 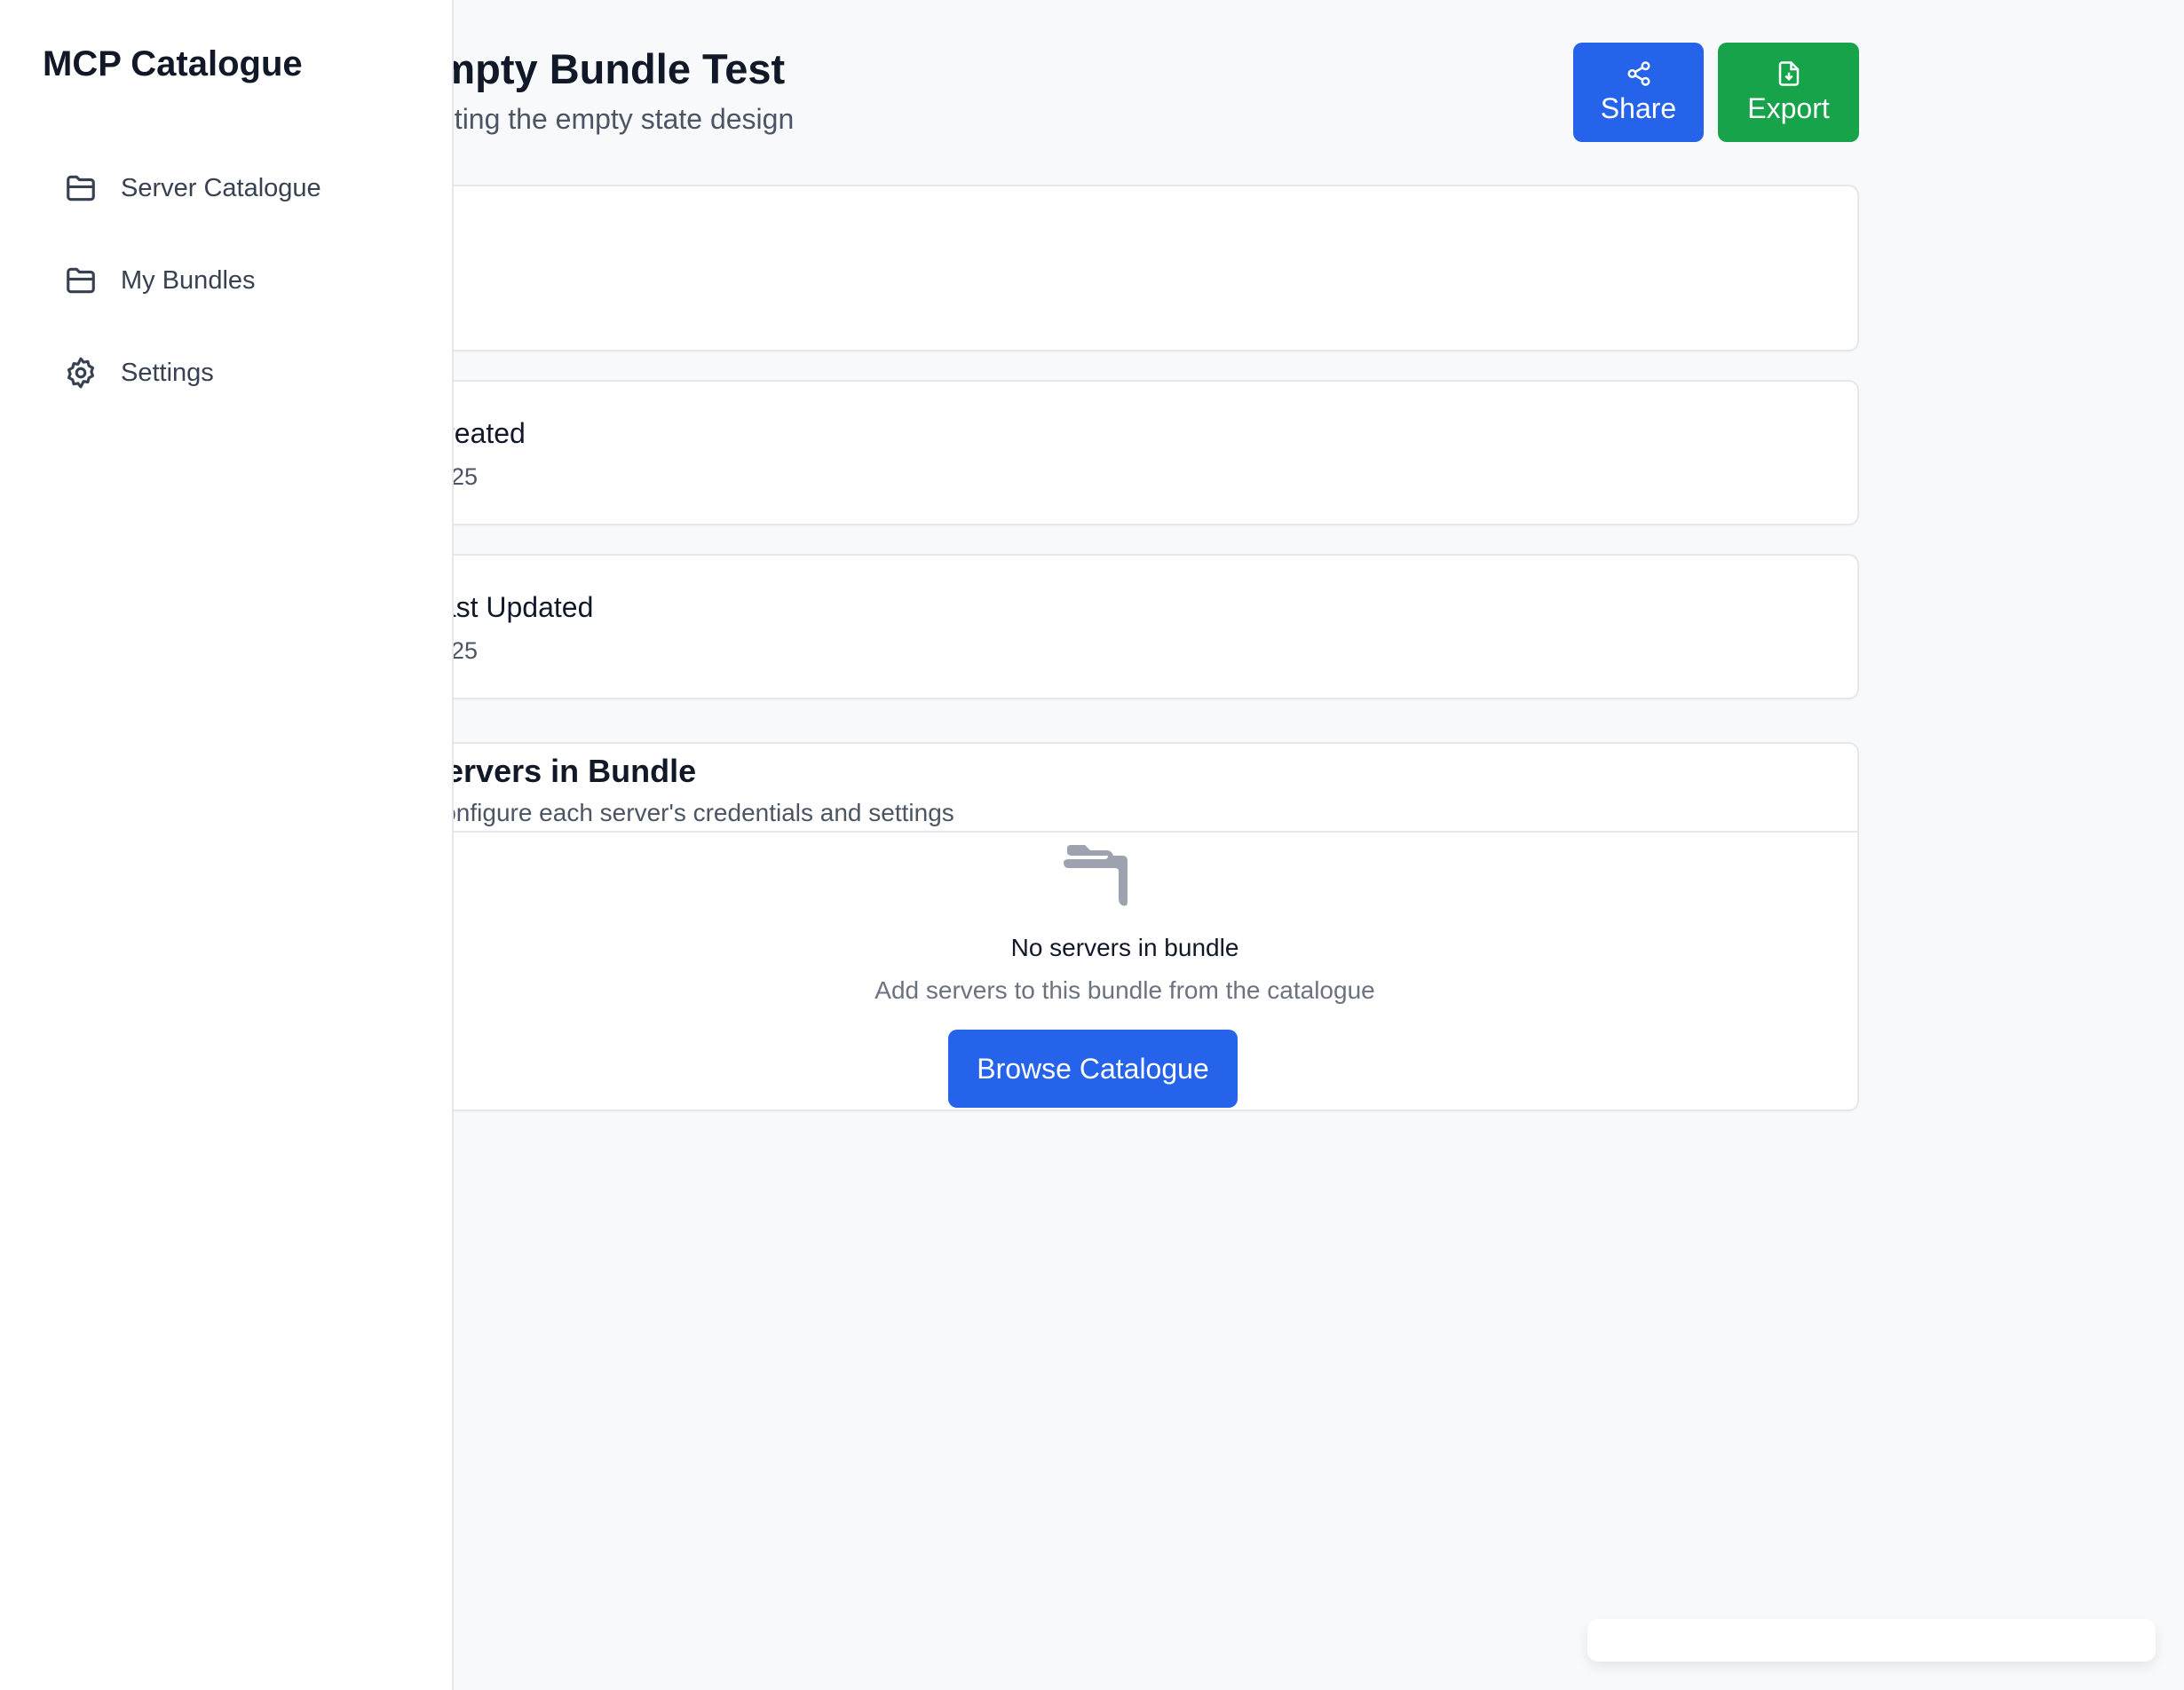 What do you see at coordinates (1125, 268) in the screenshot?
I see `stat-card-servers` at bounding box center [1125, 268].